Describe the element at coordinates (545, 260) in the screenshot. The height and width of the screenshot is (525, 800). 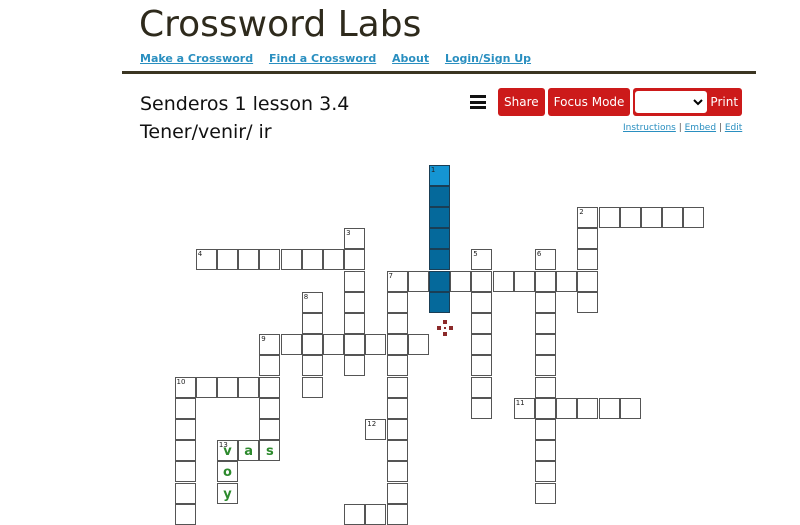
I see `grid-cell: 6` at that location.